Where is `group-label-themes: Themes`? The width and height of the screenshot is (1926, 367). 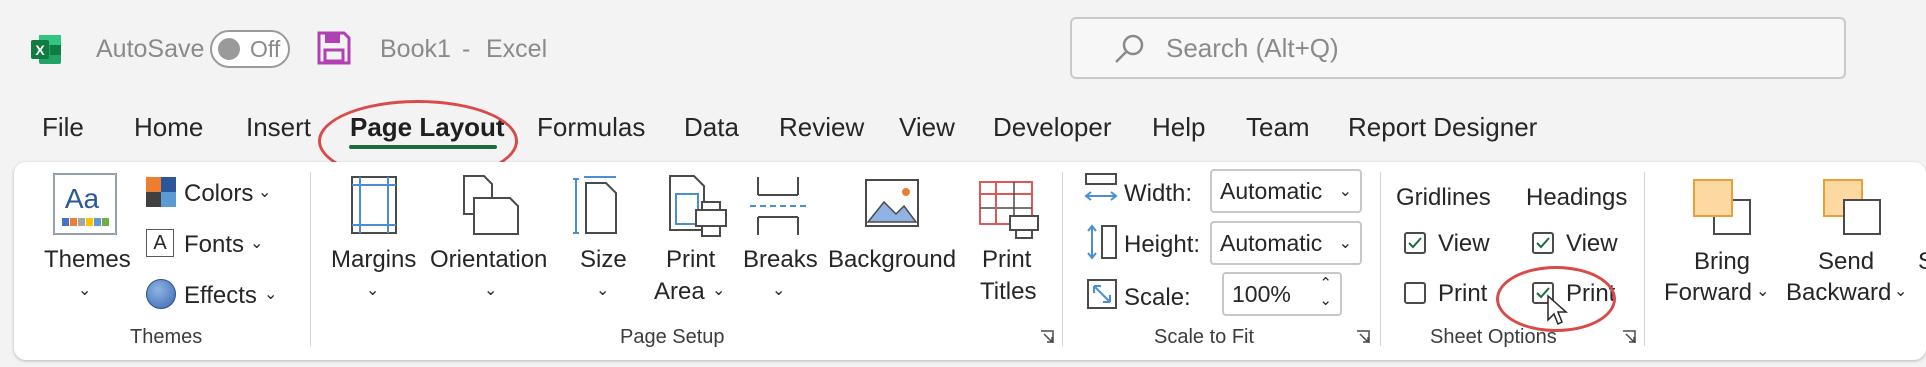 group-label-themes: Themes is located at coordinates (166, 337).